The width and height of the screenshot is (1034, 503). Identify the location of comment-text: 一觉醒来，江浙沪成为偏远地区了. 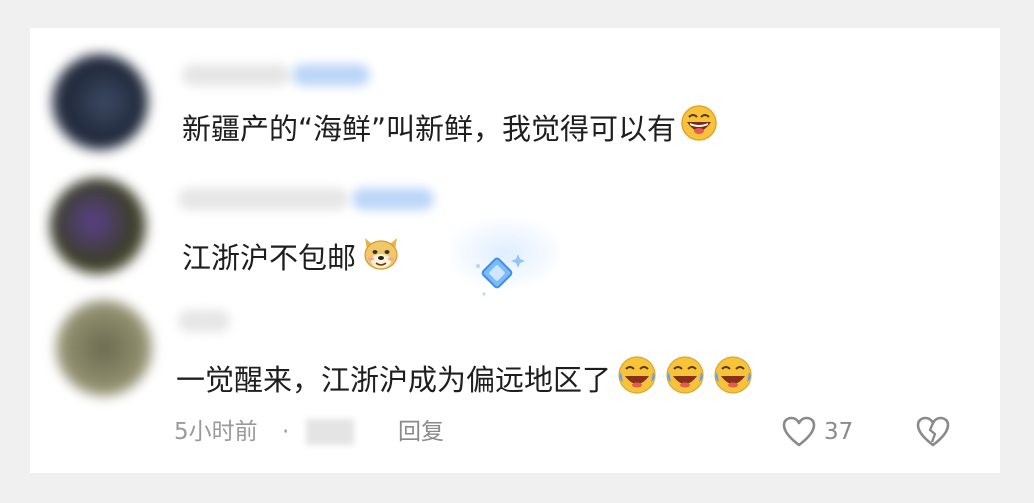
(466, 380).